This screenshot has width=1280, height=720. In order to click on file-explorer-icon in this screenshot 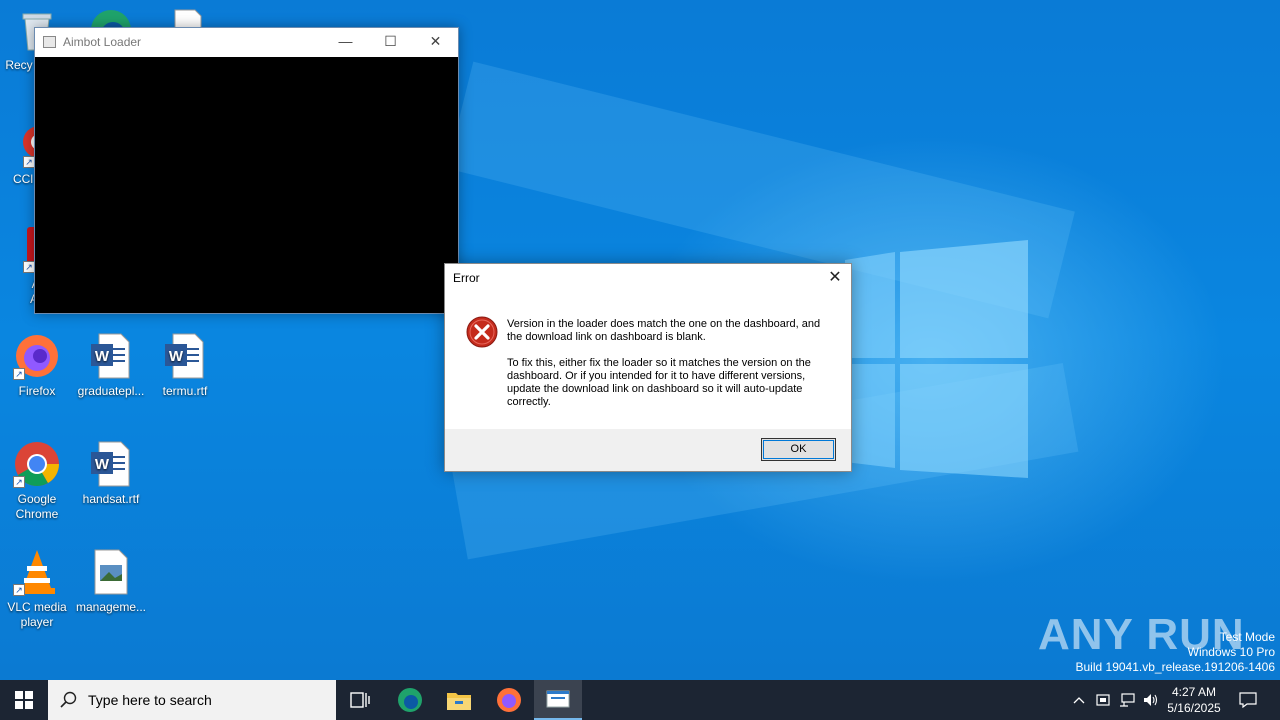, I will do `click(459, 701)`.